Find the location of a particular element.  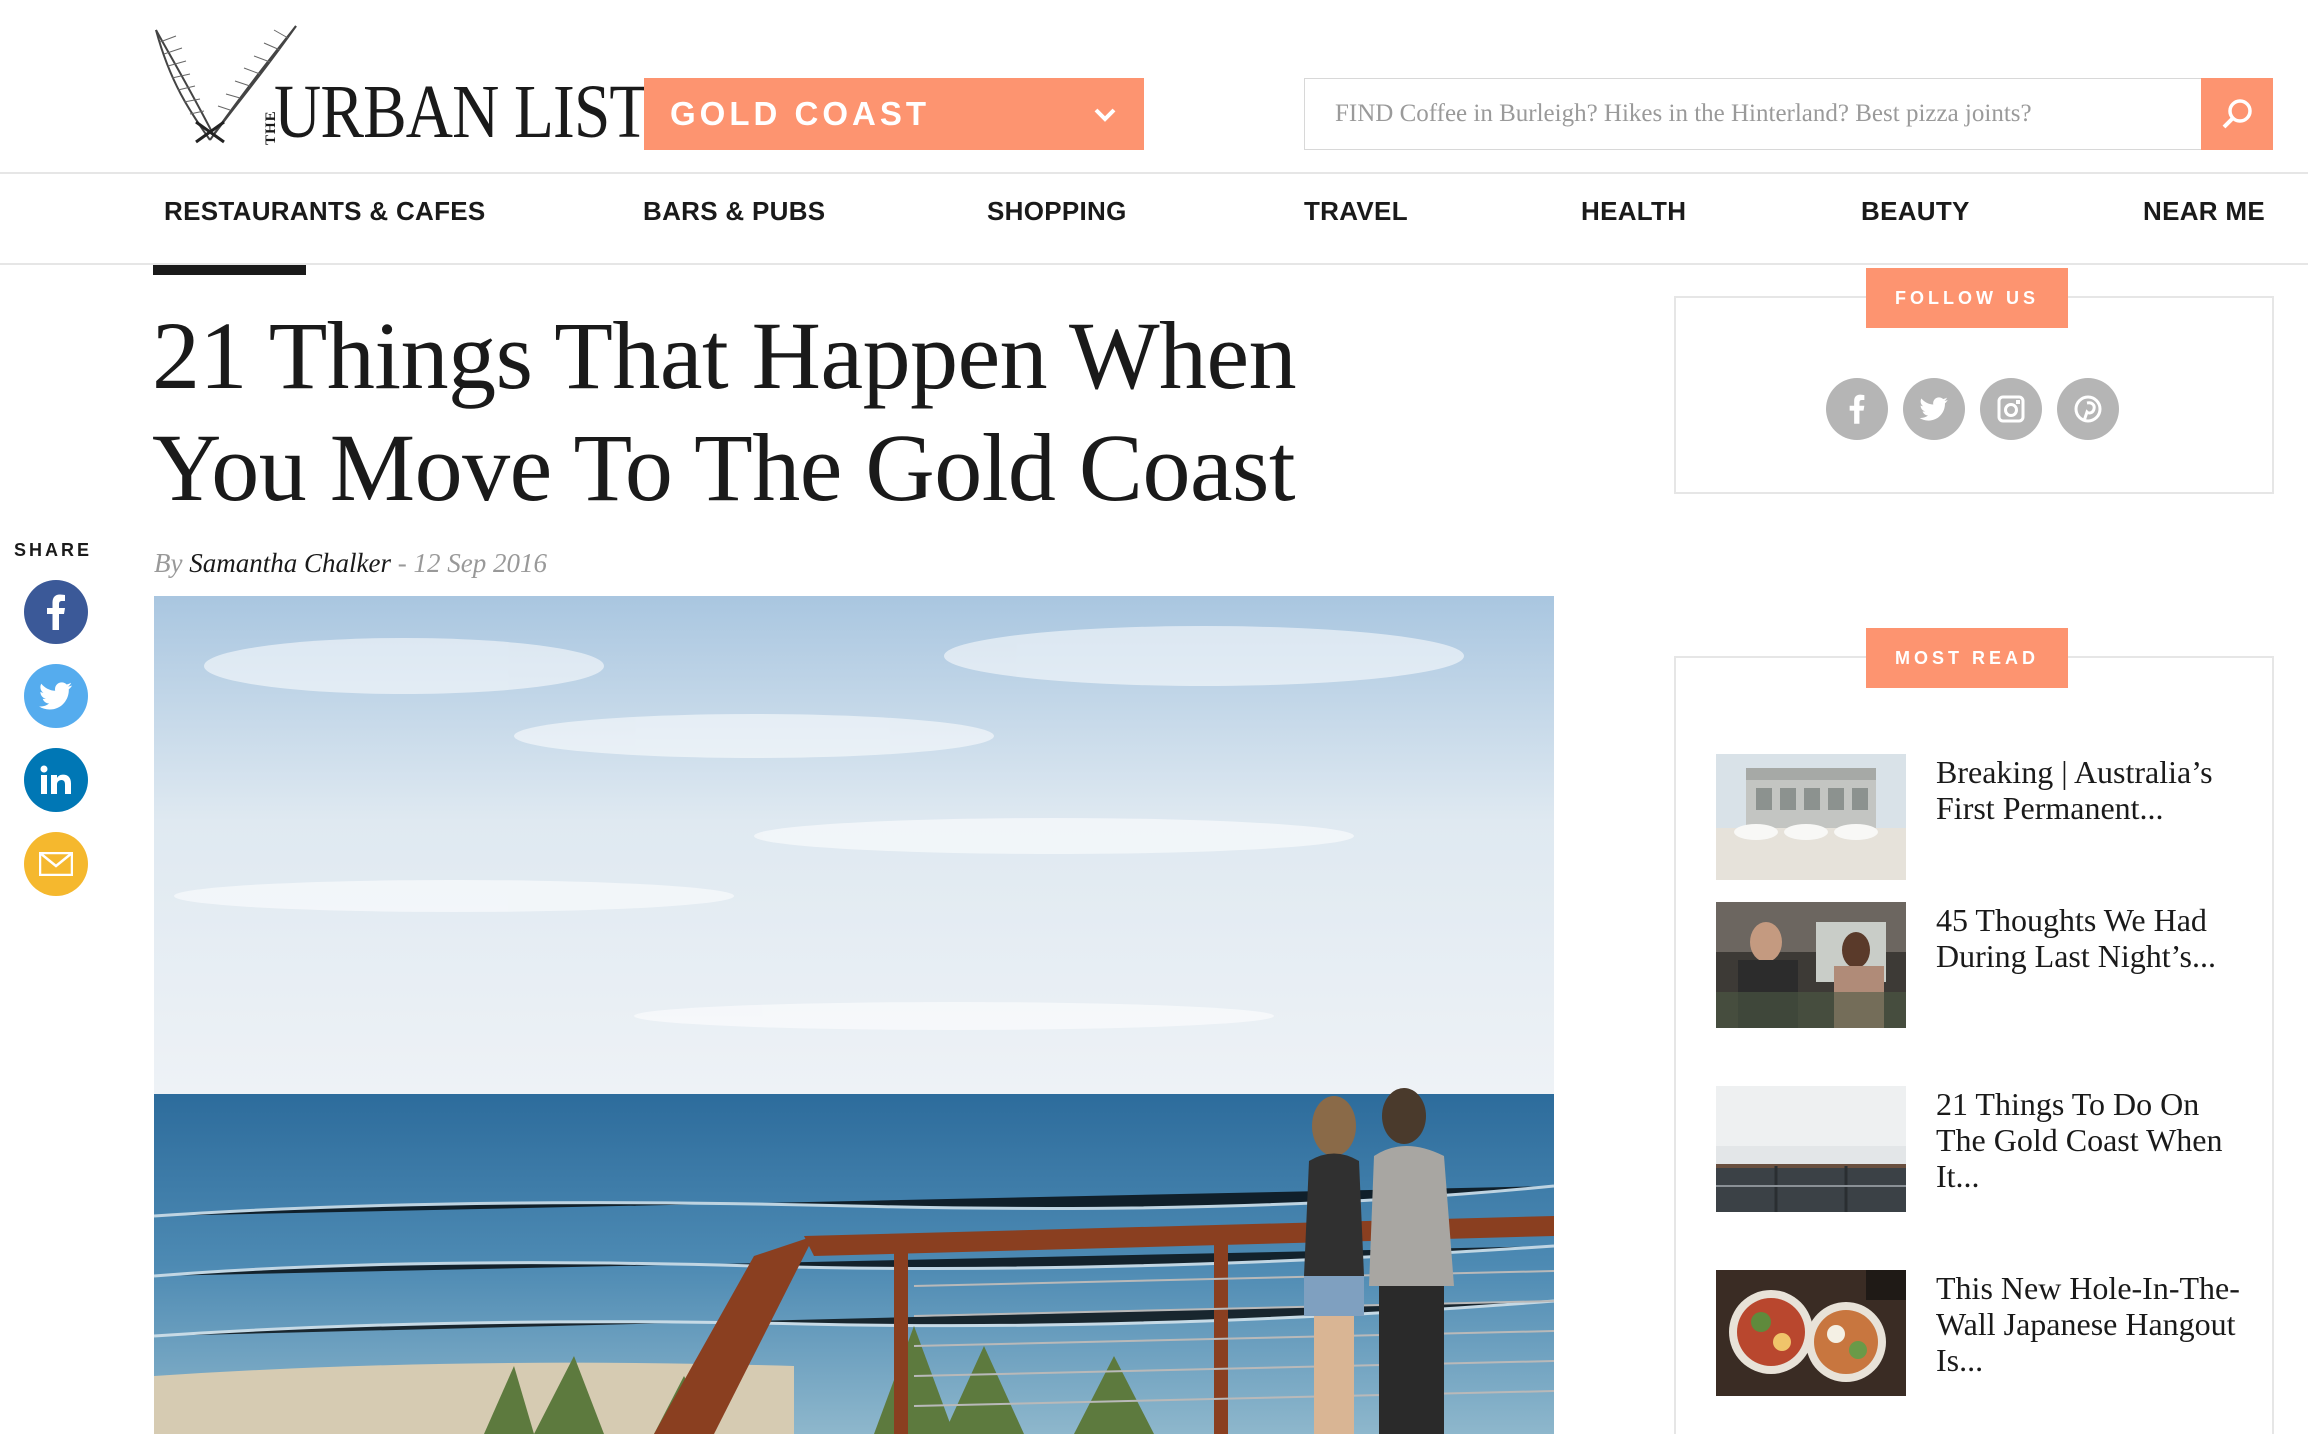

most-read-badge: MOST READ is located at coordinates (1967, 658).